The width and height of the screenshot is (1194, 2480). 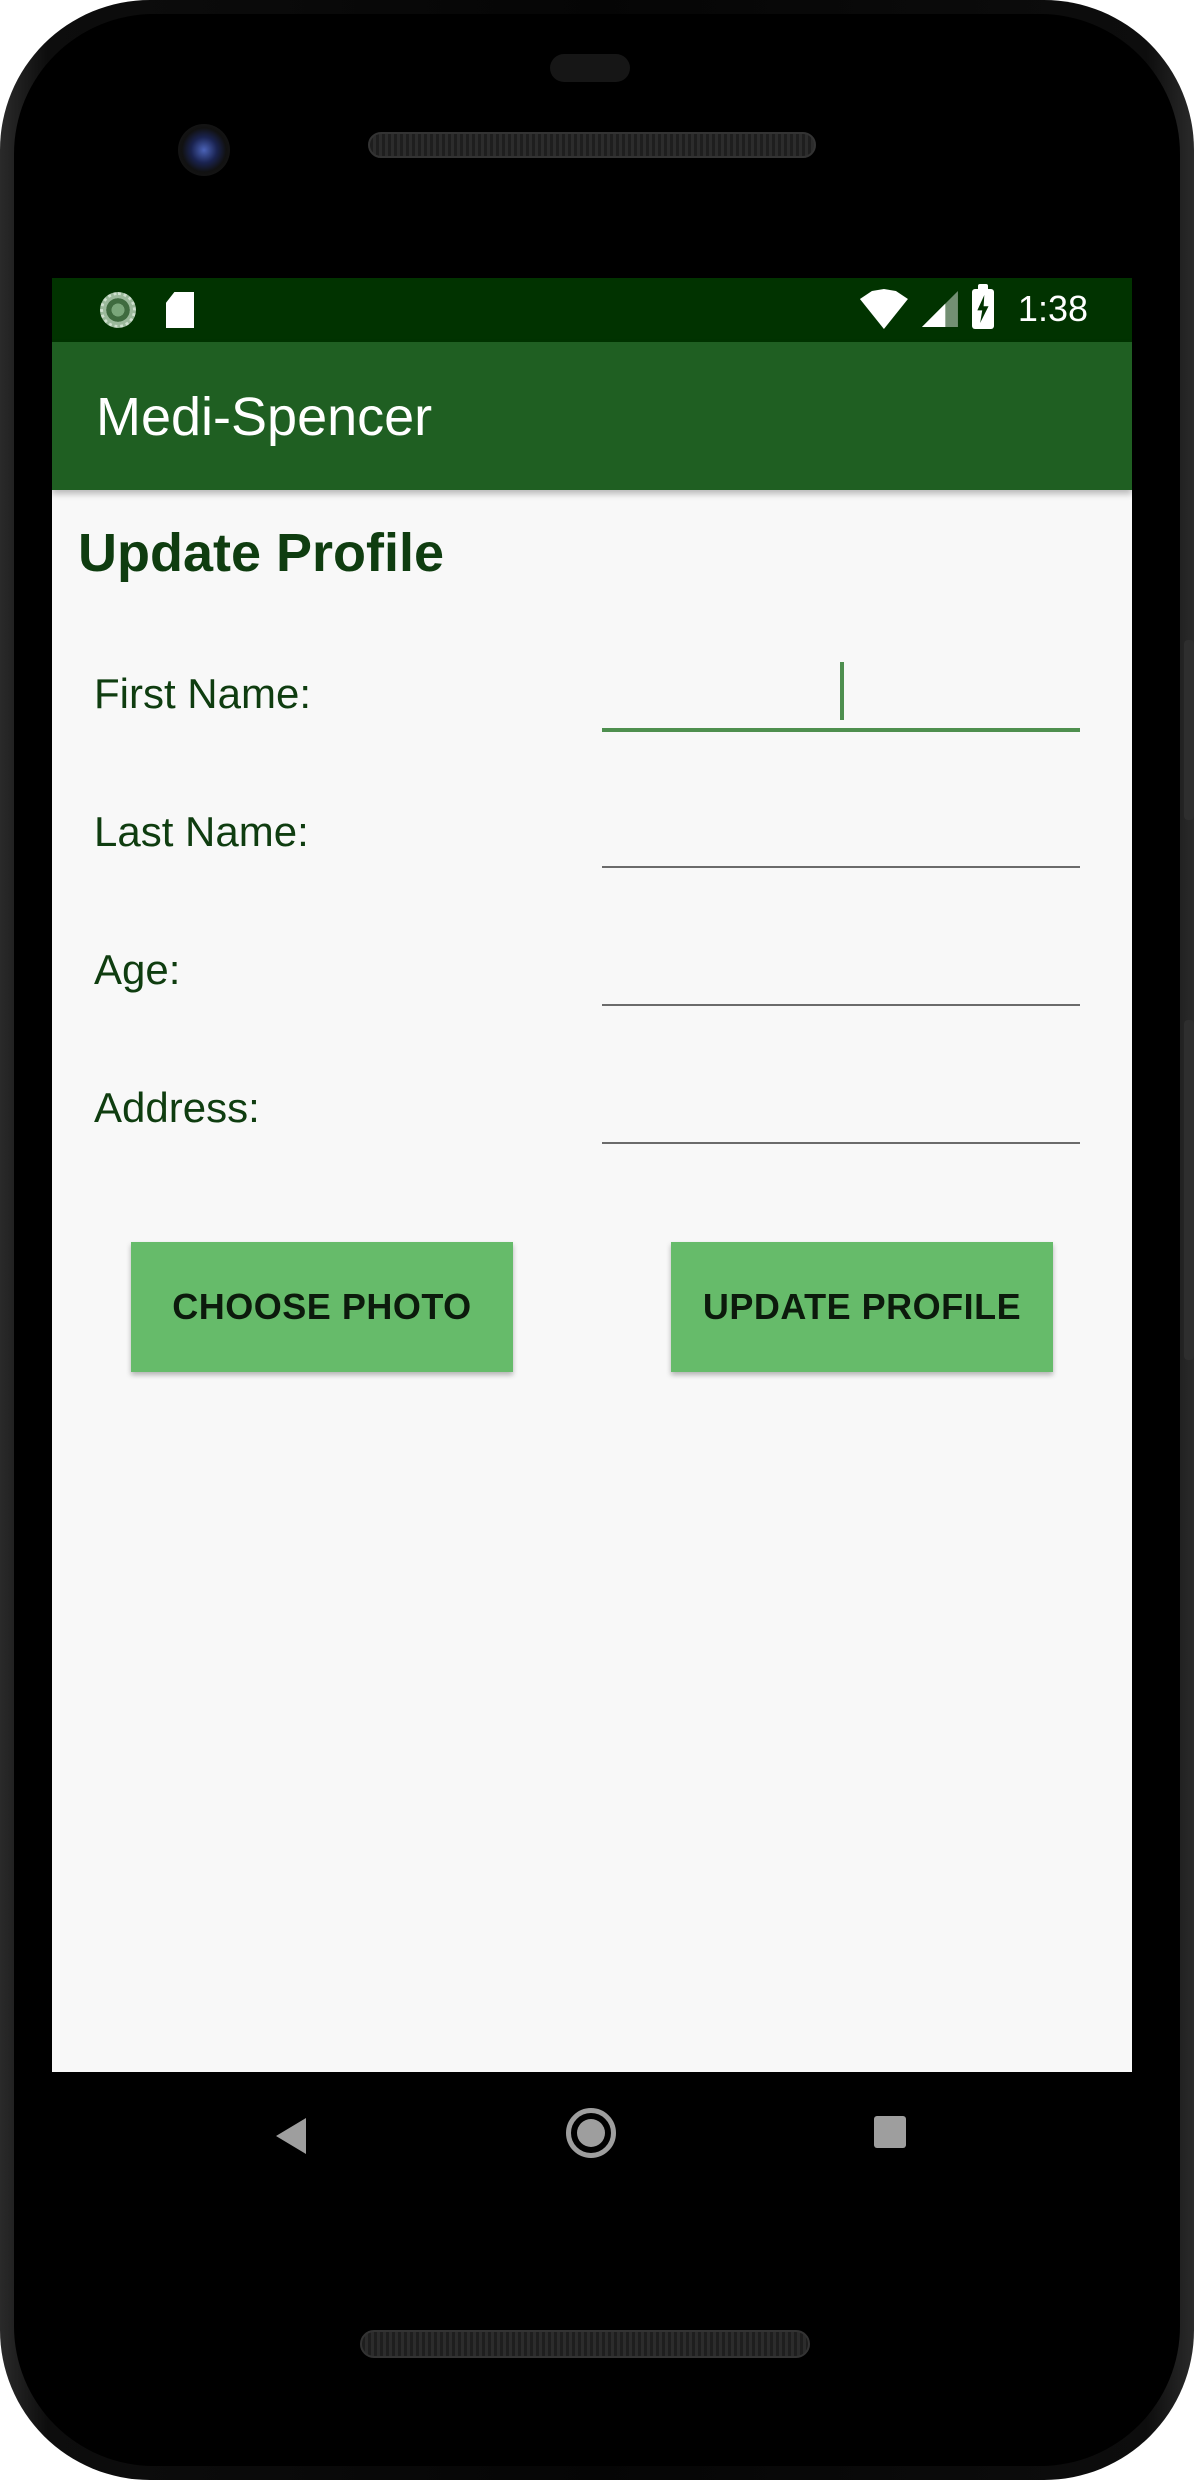 What do you see at coordinates (591, 2133) in the screenshot?
I see `home-icon` at bounding box center [591, 2133].